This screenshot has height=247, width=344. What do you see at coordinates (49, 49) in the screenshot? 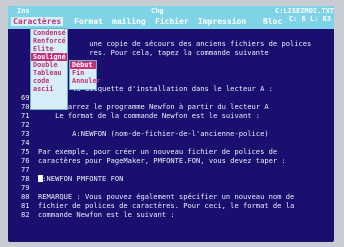
I see `dropdown-item-elite: Elite` at bounding box center [49, 49].